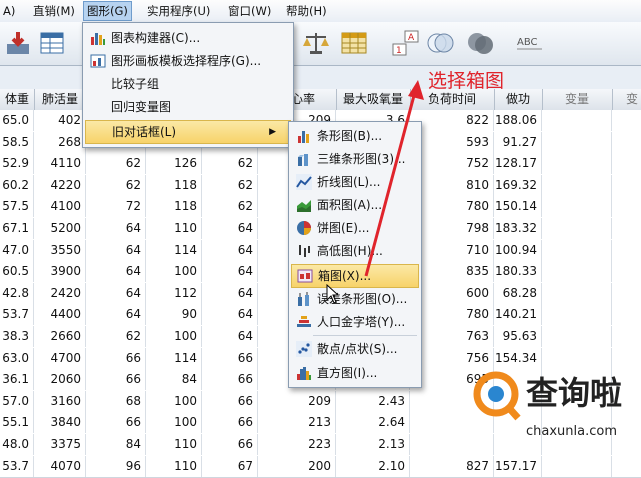  I want to click on table-cell: 55.1, so click(17, 423).